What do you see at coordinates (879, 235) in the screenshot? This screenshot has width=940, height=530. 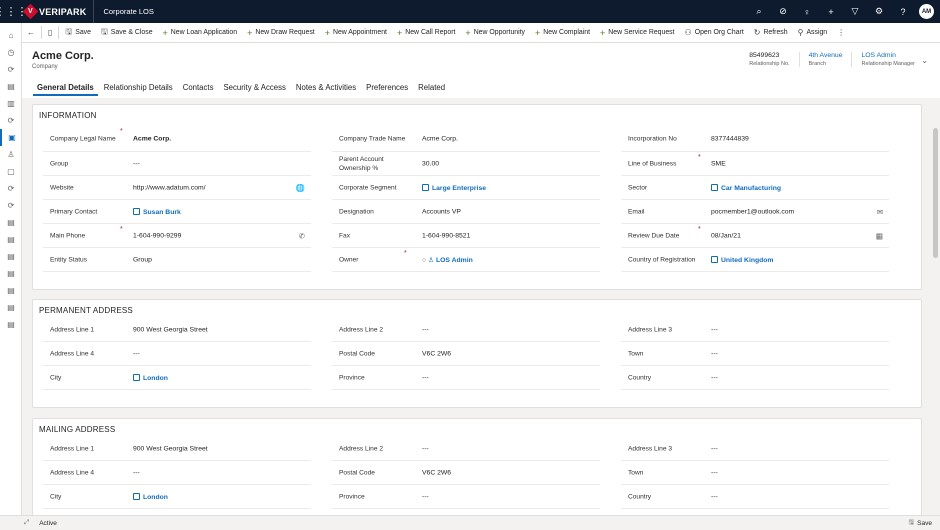 I see `calendar-icon: ▦` at bounding box center [879, 235].